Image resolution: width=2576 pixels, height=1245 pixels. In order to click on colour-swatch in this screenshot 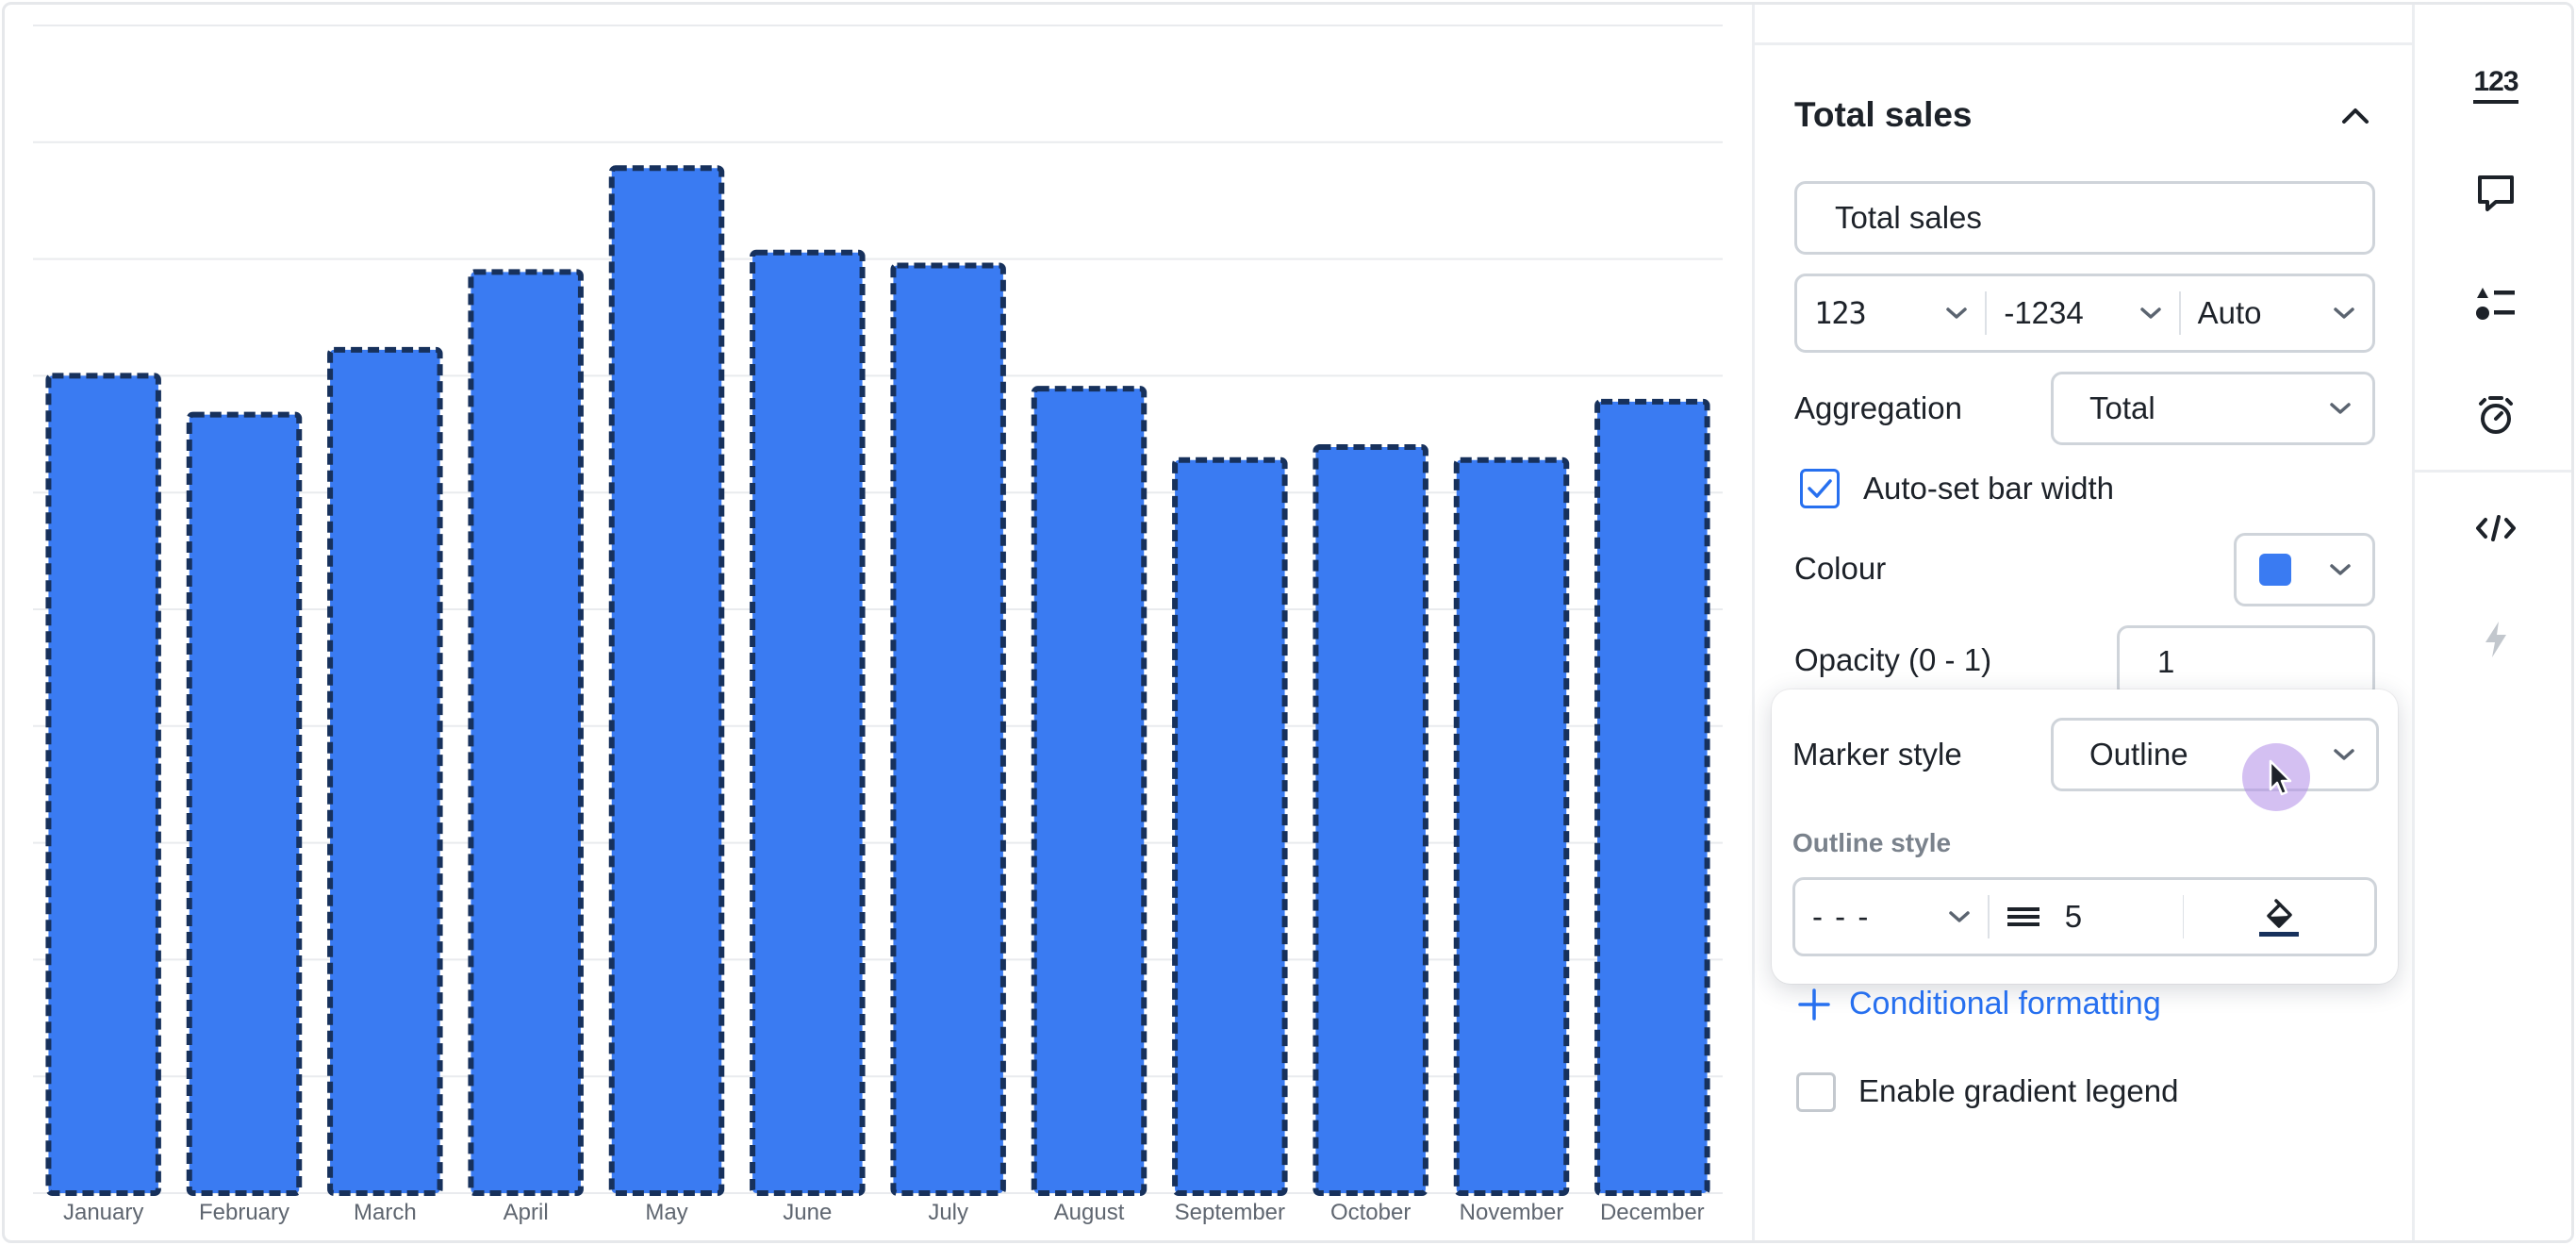, I will do `click(2275, 570)`.